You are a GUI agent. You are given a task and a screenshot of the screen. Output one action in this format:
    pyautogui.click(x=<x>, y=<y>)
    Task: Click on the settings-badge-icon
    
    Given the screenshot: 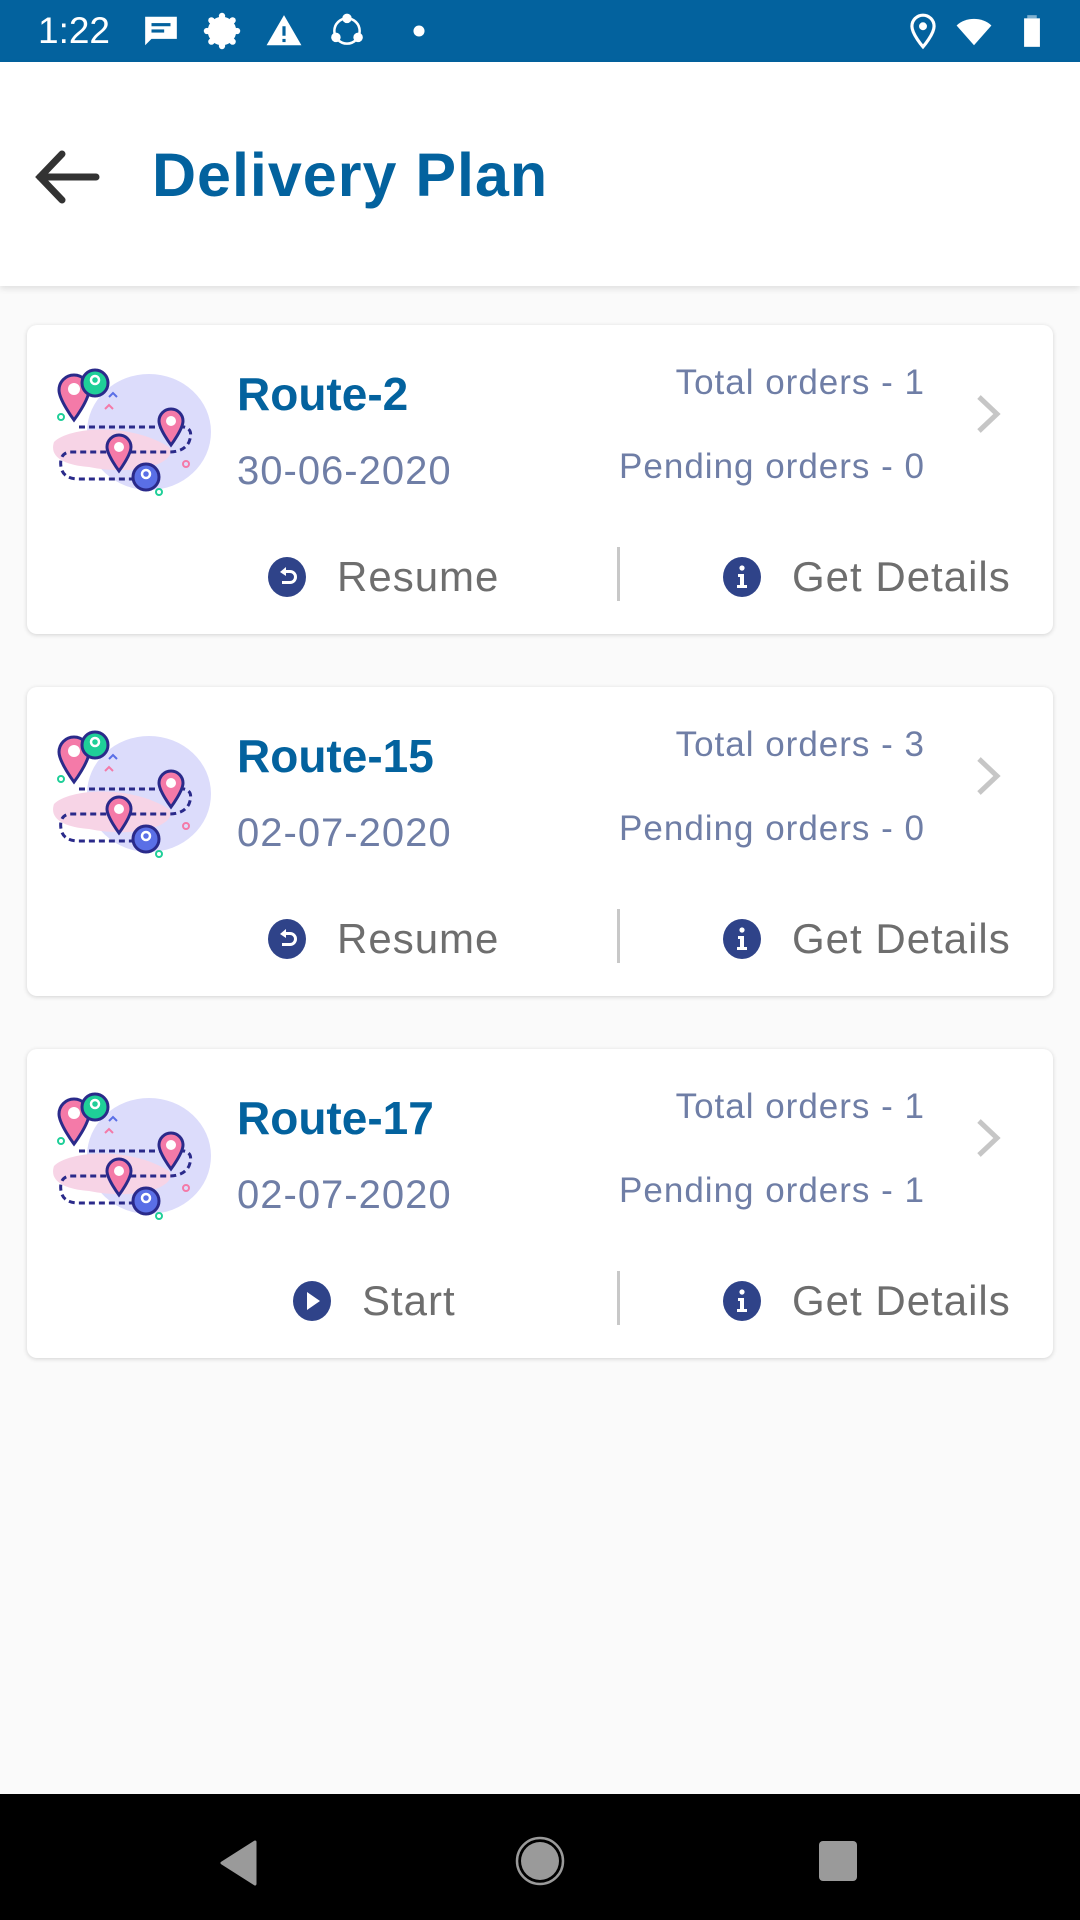 What is the action you would take?
    pyautogui.click(x=222, y=31)
    